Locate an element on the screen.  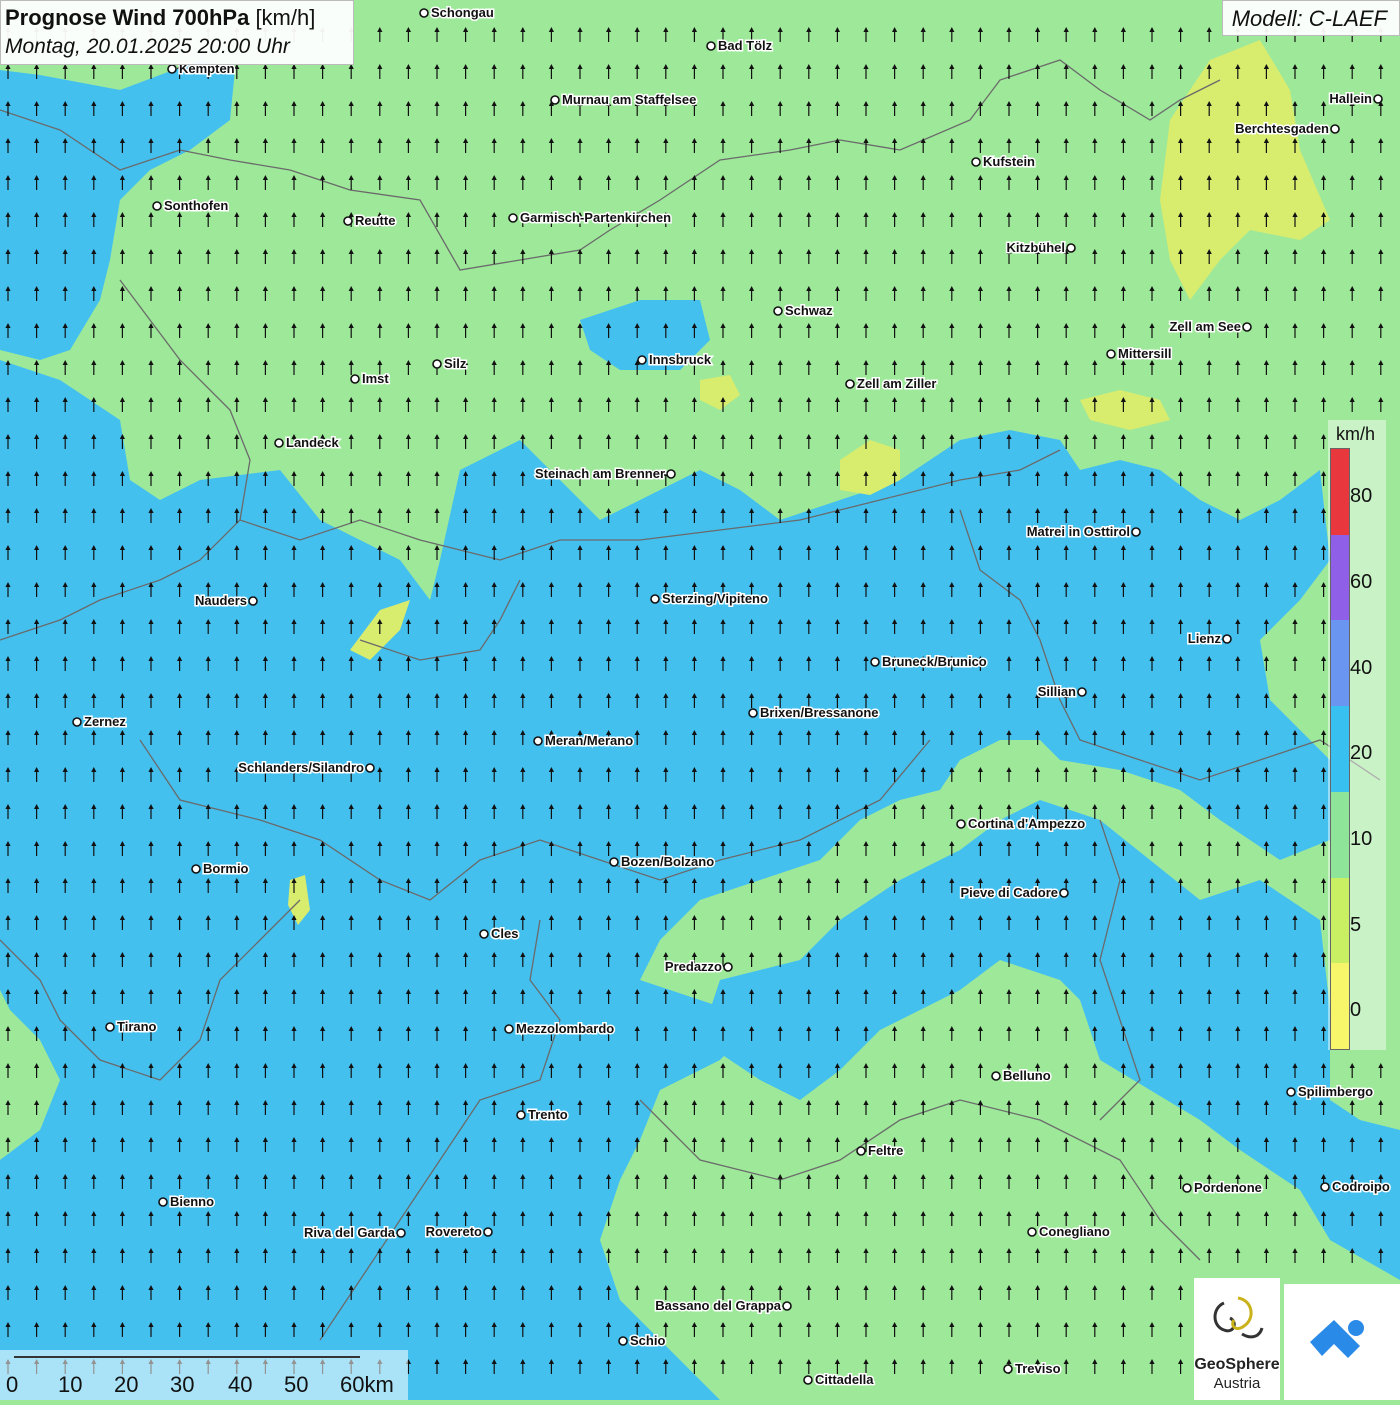
forecast-datetime: Montag, 20.01.2025 20:00 Uhr is located at coordinates (147, 46).